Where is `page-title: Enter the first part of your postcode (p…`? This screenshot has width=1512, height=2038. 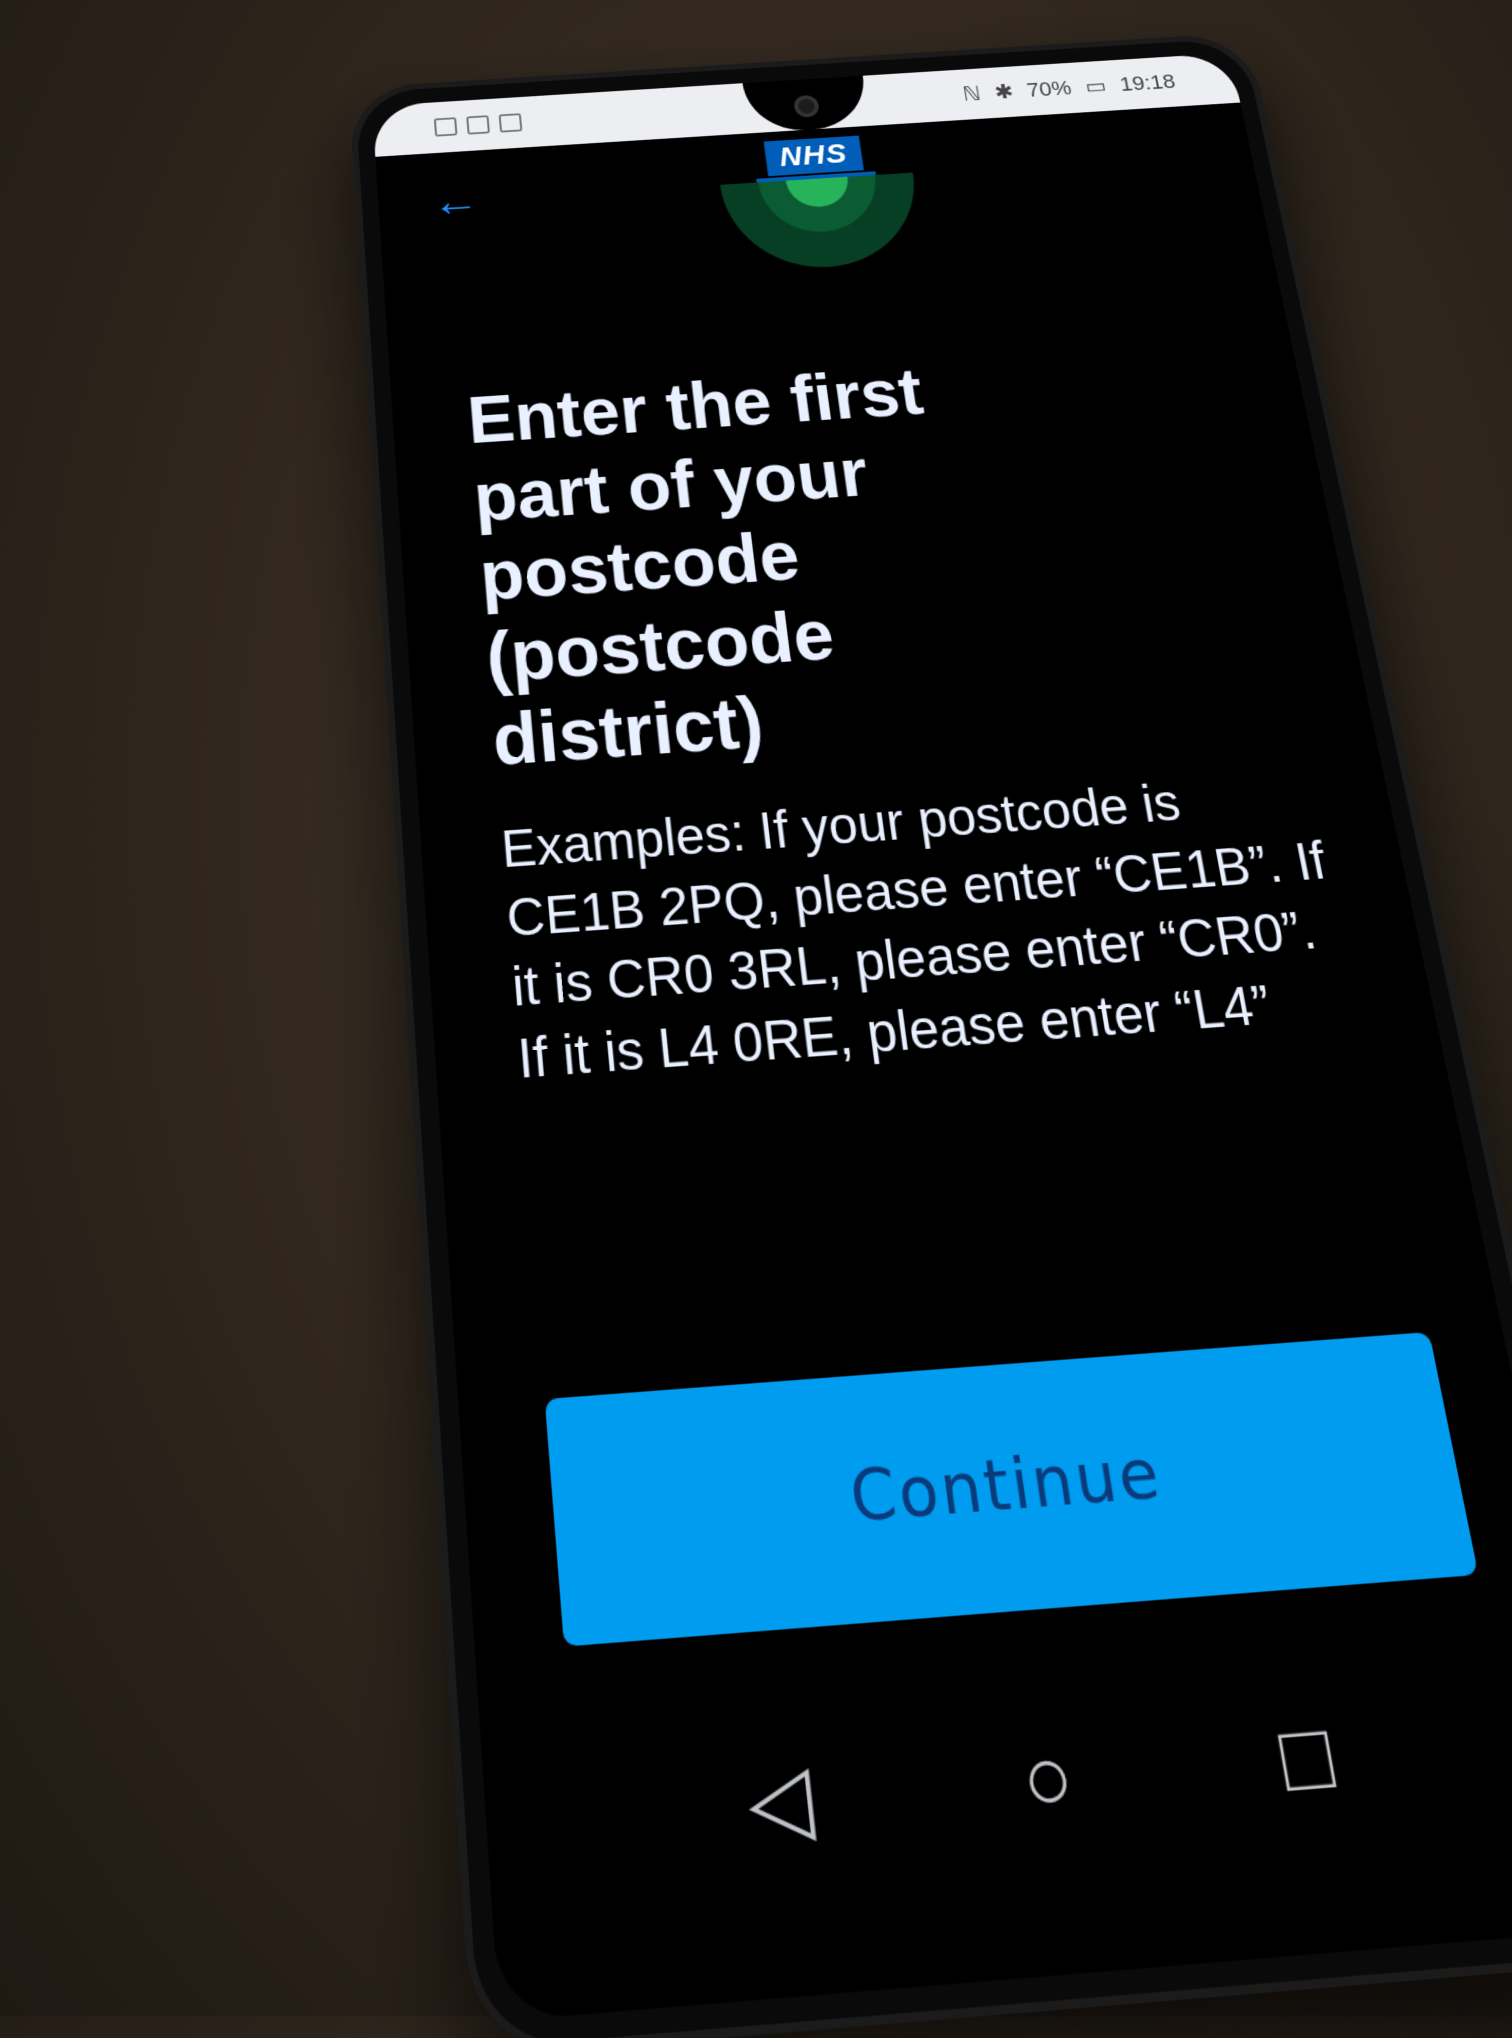
page-title: Enter the first part of your postcode (p… is located at coordinates (696, 567).